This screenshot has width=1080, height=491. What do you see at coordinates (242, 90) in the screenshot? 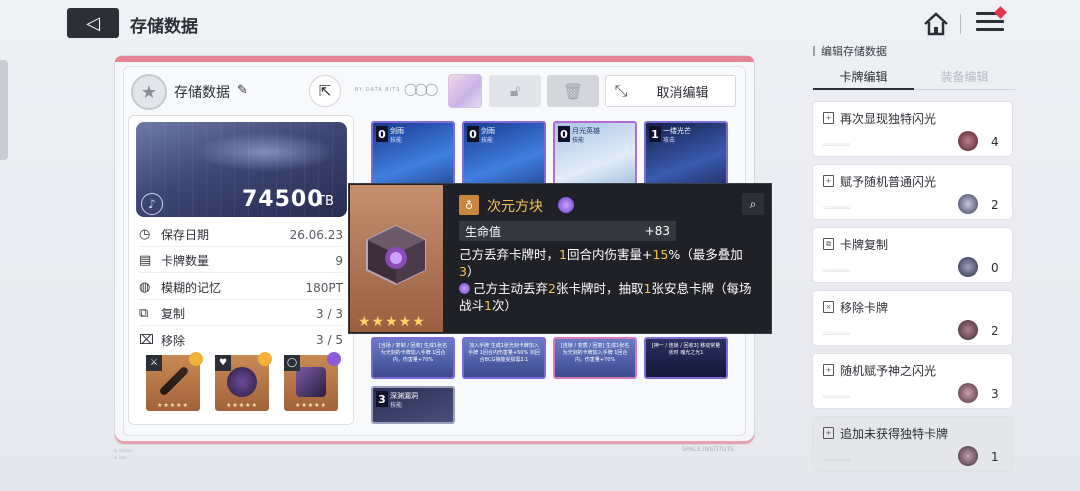
I see `edit-pencil-icon: ✎` at bounding box center [242, 90].